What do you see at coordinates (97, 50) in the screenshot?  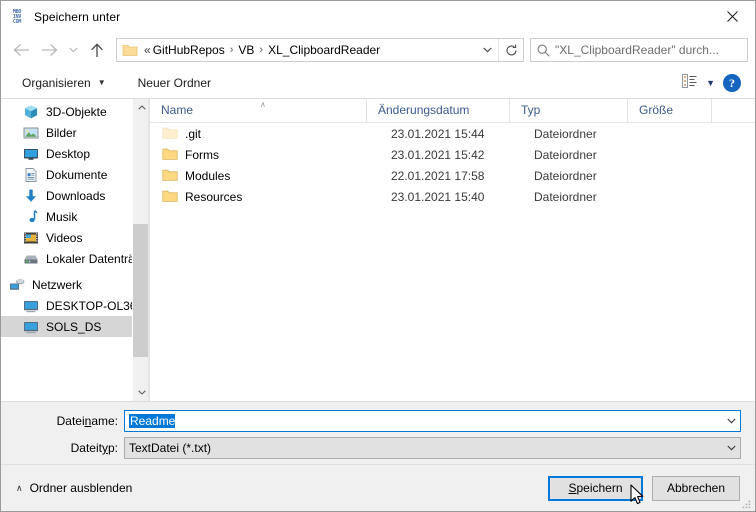 I see `up-one-level-icon` at bounding box center [97, 50].